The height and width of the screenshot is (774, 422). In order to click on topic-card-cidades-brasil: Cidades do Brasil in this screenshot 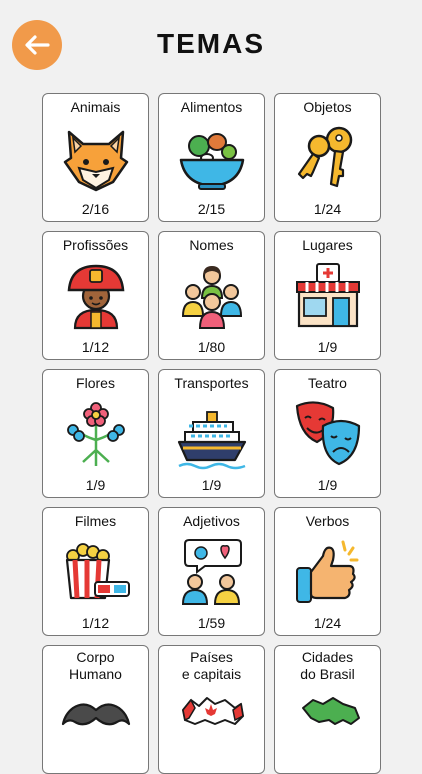, I will do `click(327, 709)`.